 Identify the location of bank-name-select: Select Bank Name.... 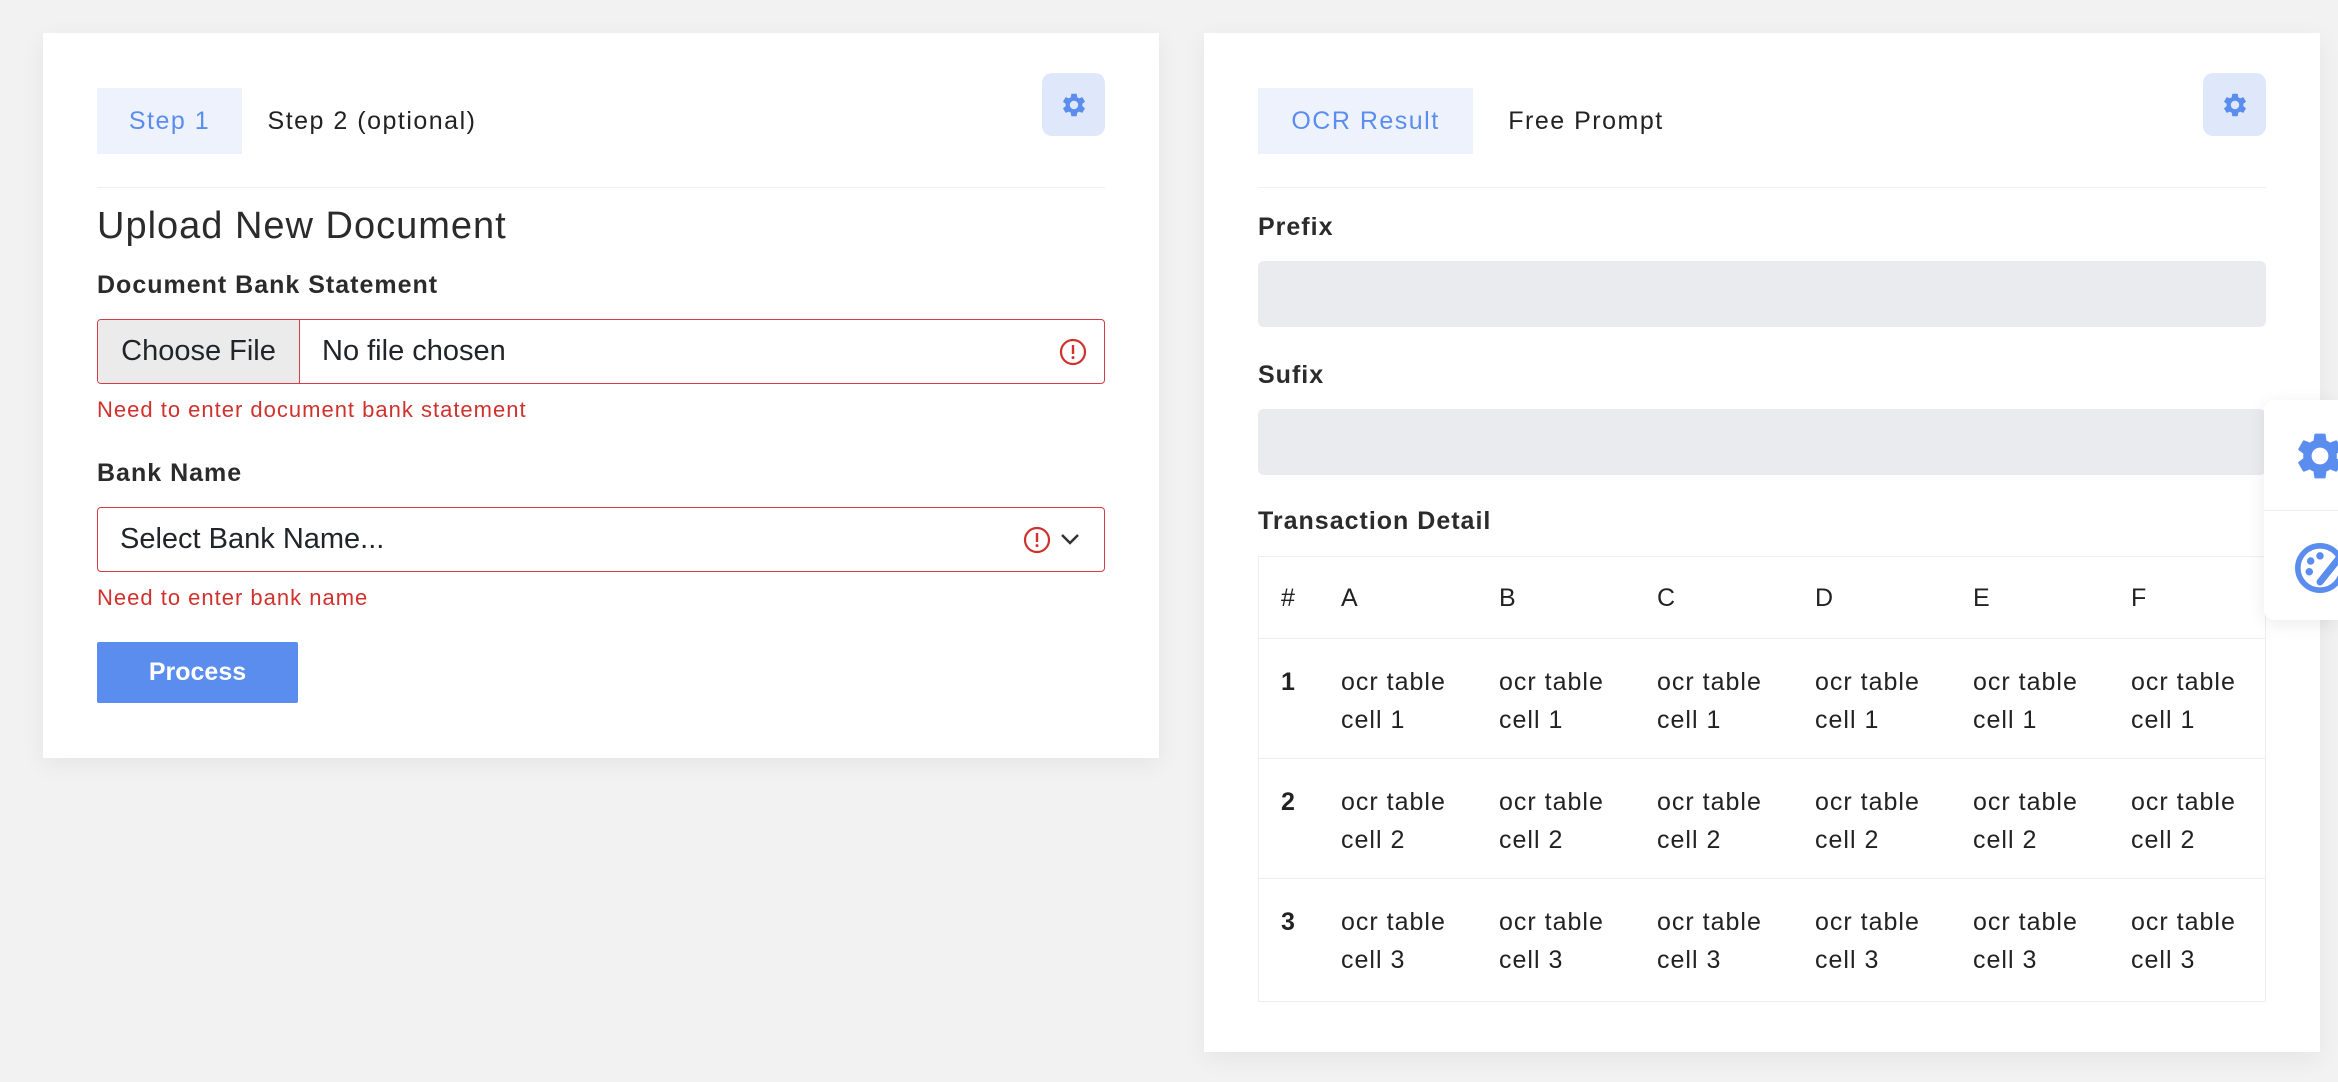
(601, 539).